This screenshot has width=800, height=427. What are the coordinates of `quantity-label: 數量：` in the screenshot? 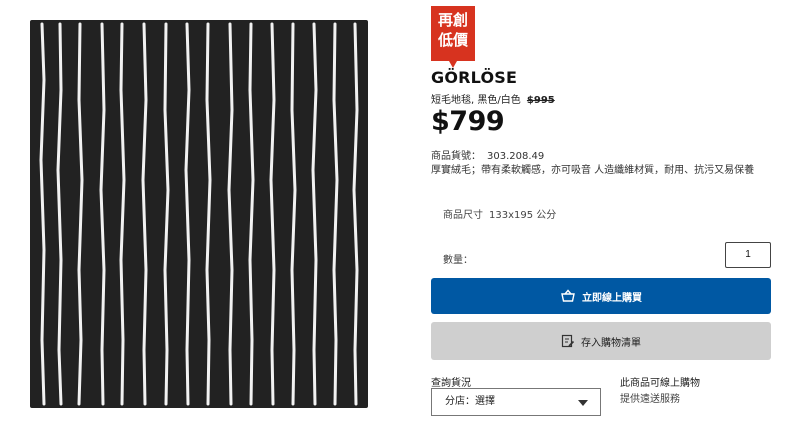 It's located at (458, 260).